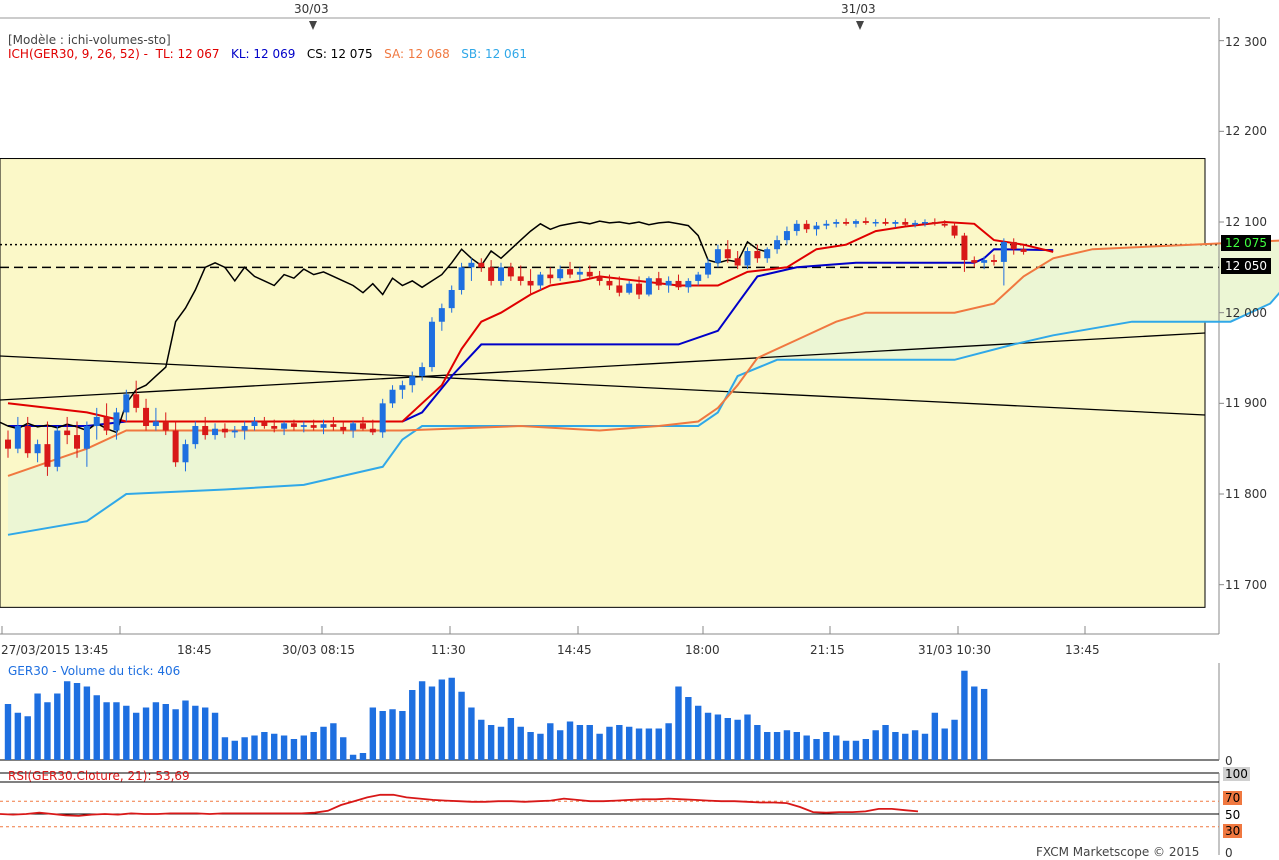  What do you see at coordinates (448, 650) in the screenshot?
I see `x-tick-label: 11:30` at bounding box center [448, 650].